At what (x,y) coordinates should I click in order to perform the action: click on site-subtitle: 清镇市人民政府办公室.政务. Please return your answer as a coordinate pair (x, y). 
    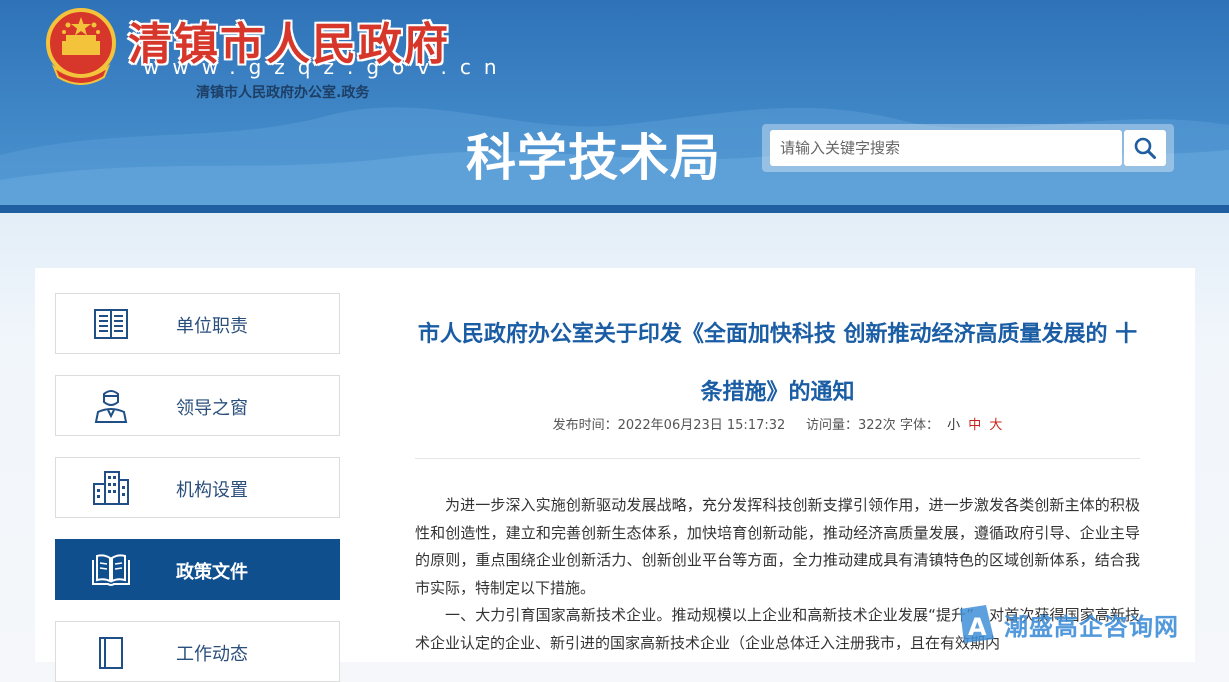
    Looking at the image, I should click on (283, 93).